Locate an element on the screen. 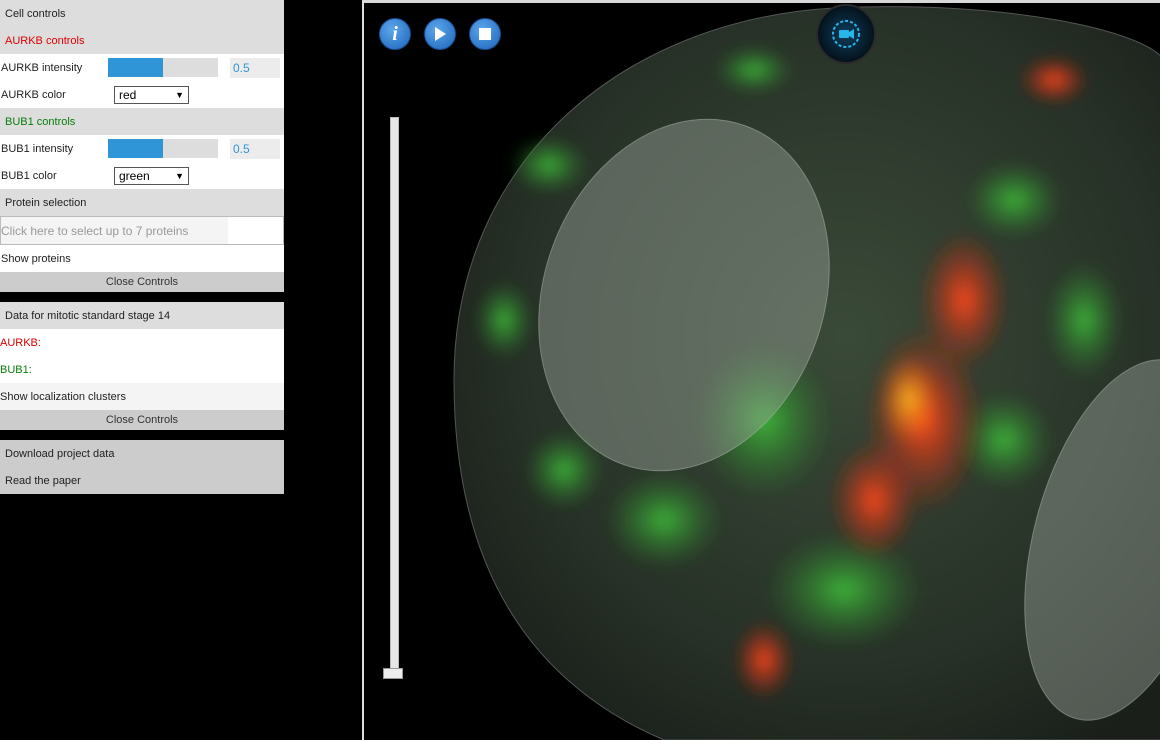  links-panel: Download project data Read the paper is located at coordinates (142, 467).